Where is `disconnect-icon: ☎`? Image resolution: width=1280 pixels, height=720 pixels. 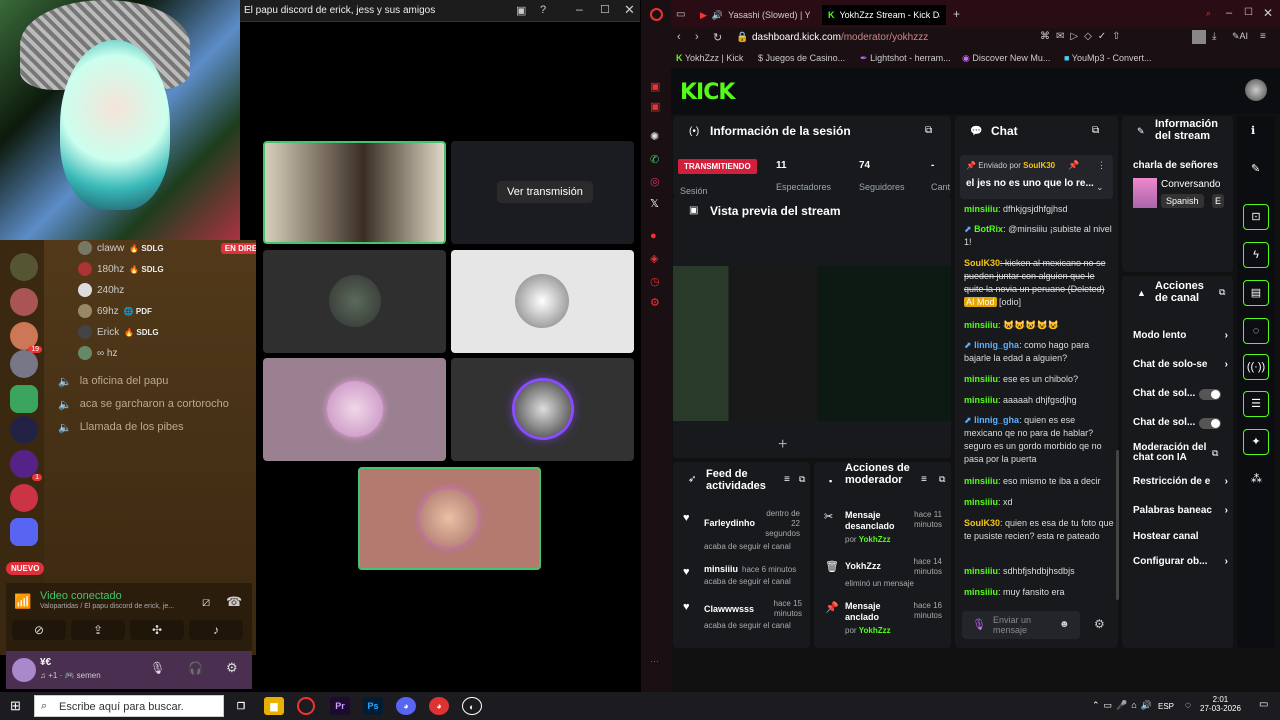 disconnect-icon: ☎ is located at coordinates (234, 602).